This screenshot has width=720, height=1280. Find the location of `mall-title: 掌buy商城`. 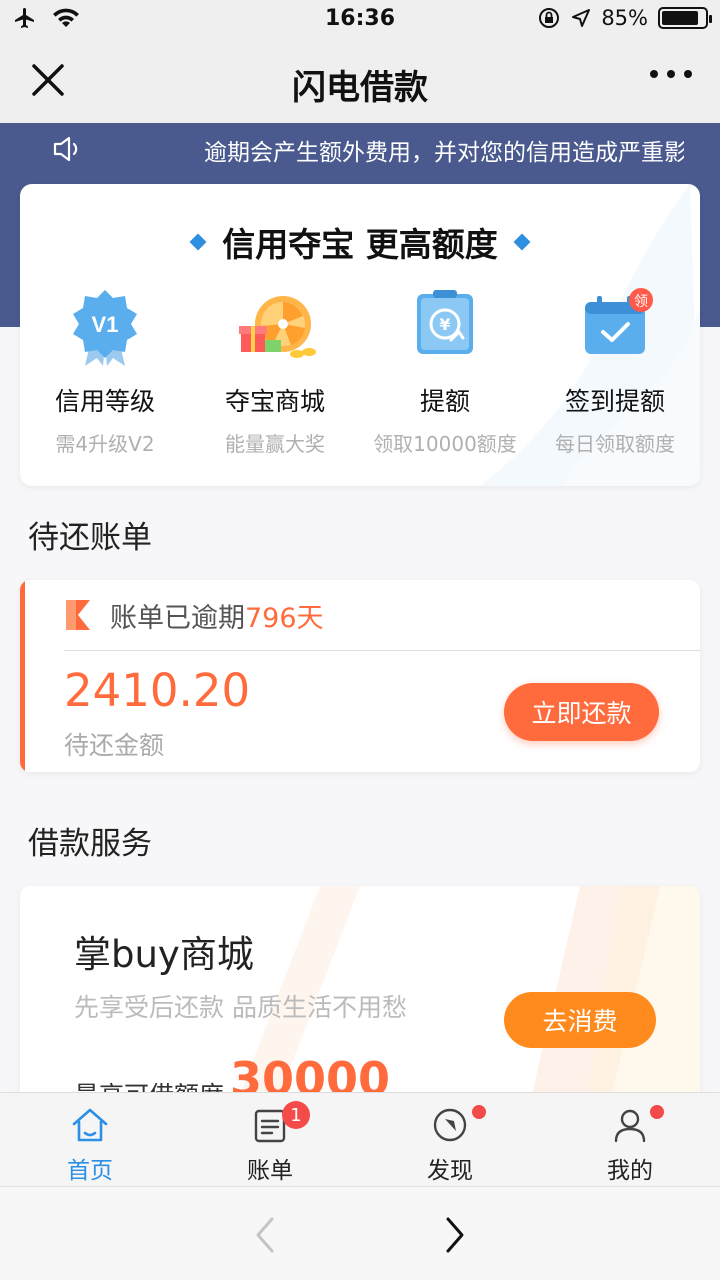

mall-title: 掌buy商城 is located at coordinates (164, 954).